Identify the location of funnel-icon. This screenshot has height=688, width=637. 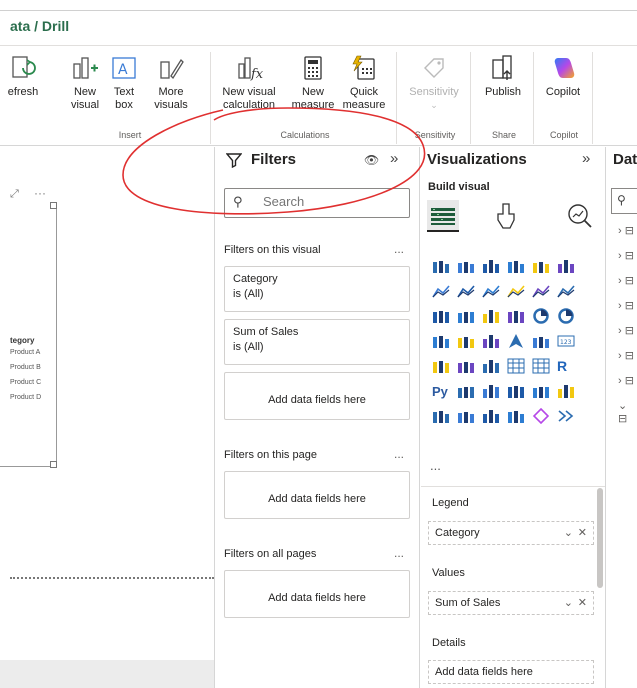
(491, 316).